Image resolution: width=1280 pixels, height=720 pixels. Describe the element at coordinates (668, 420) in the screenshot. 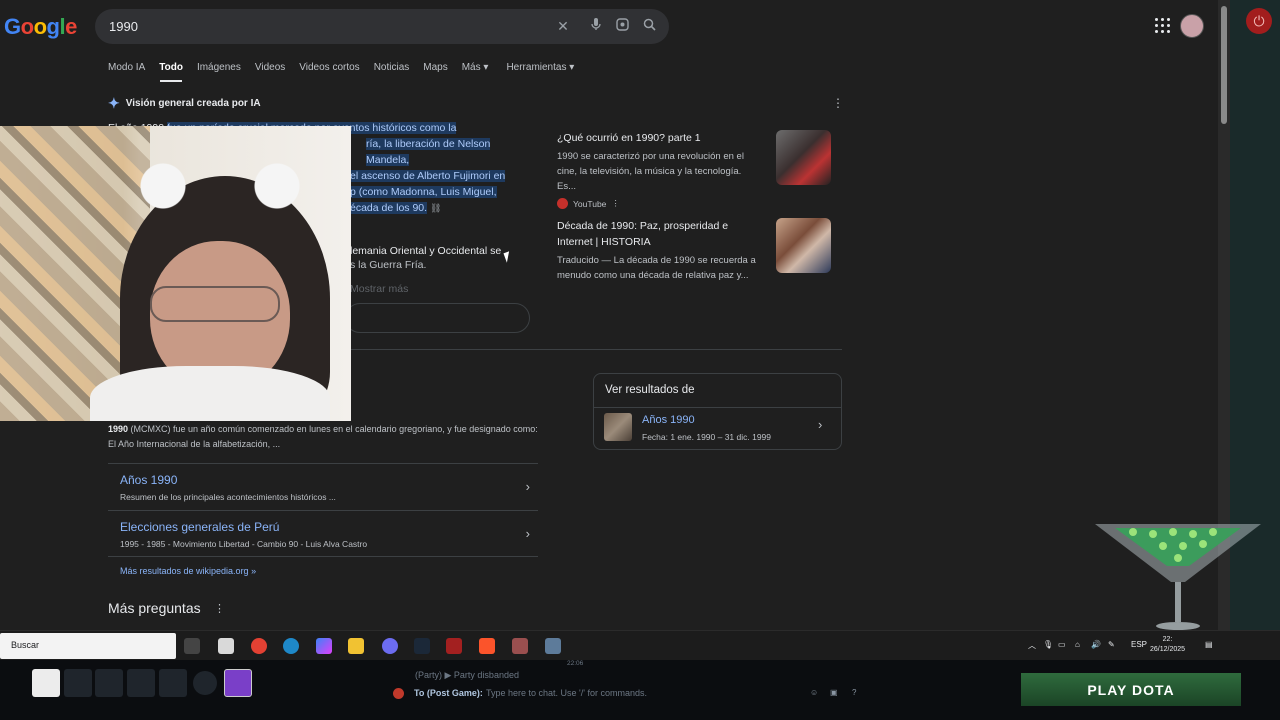

I see `entity-link: Años 1990` at that location.